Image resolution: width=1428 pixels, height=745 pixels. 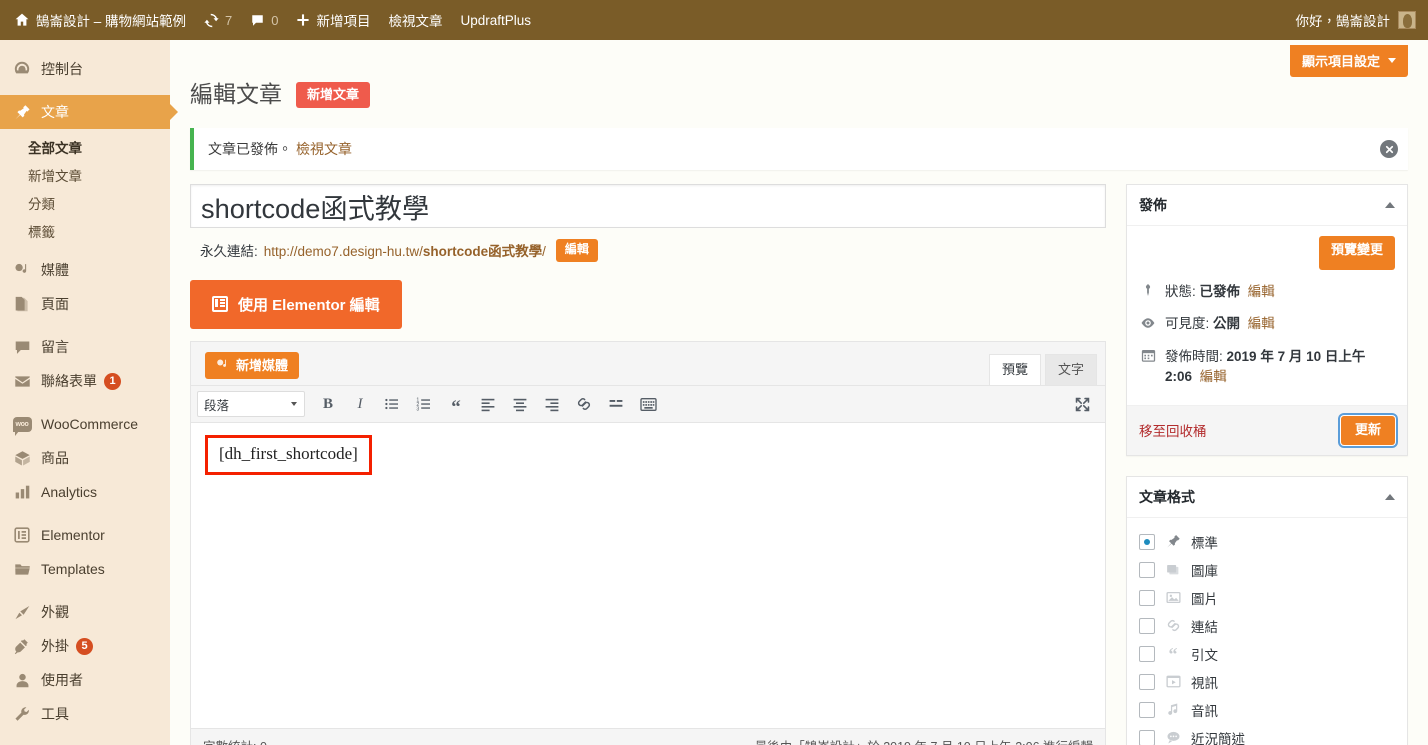 I want to click on radio-video, so click(x=1147, y=681).